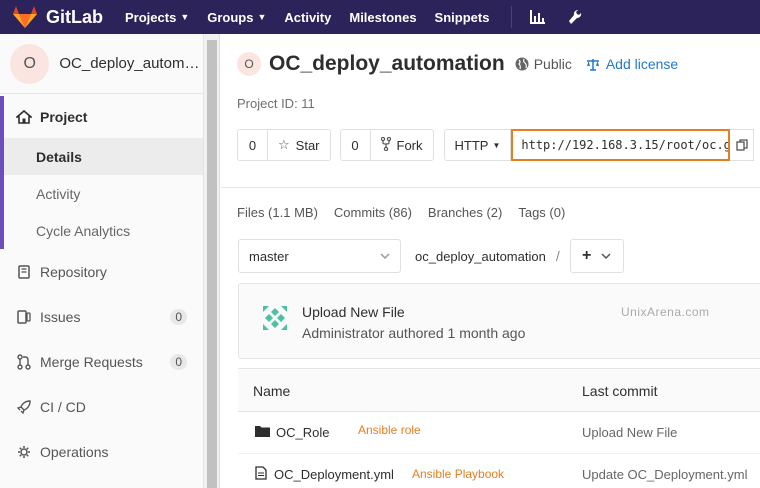  I want to click on clone-protocol-label: HTTP, so click(471, 145).